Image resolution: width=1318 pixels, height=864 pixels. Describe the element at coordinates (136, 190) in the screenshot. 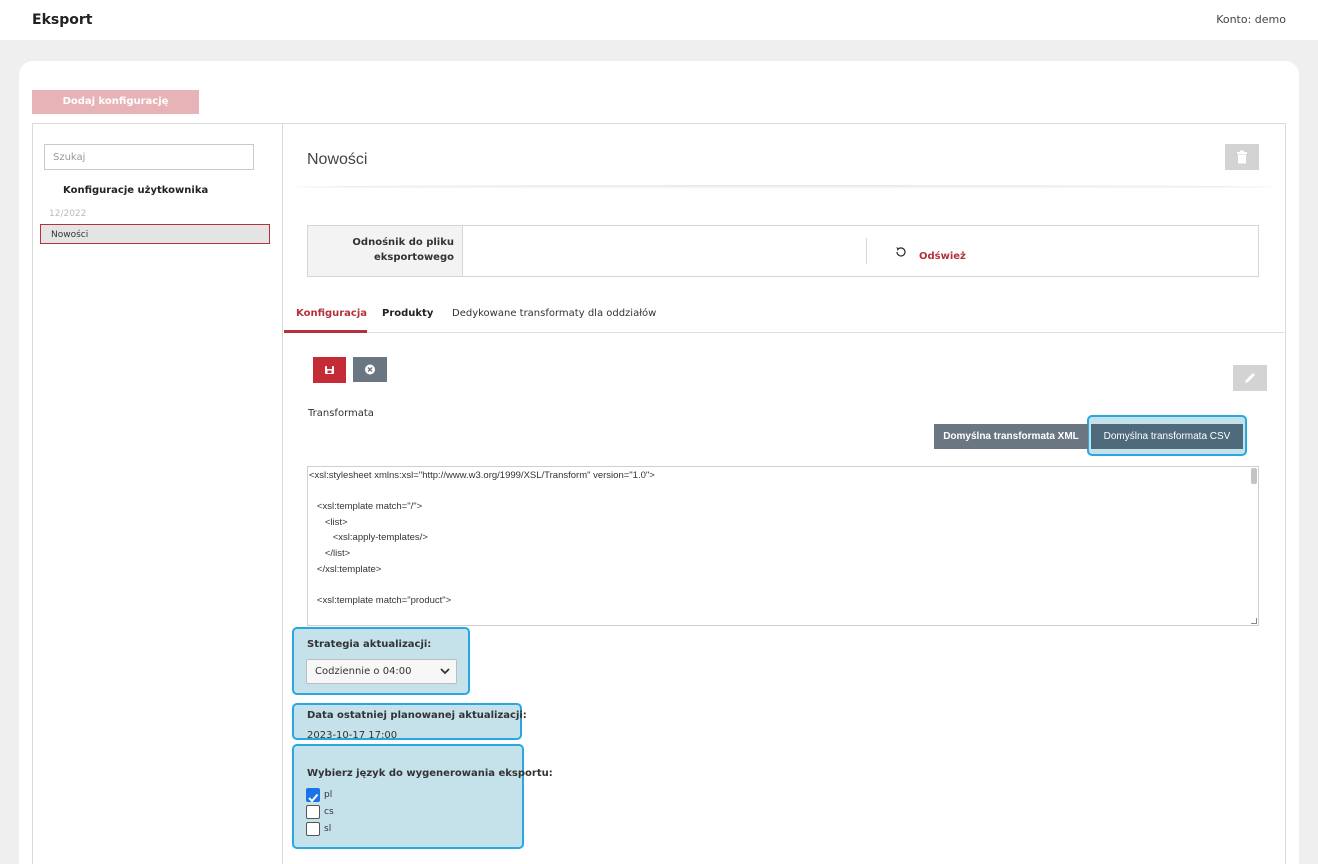

I see `sidebar-group-title: Konfiguracje użytkownika` at that location.